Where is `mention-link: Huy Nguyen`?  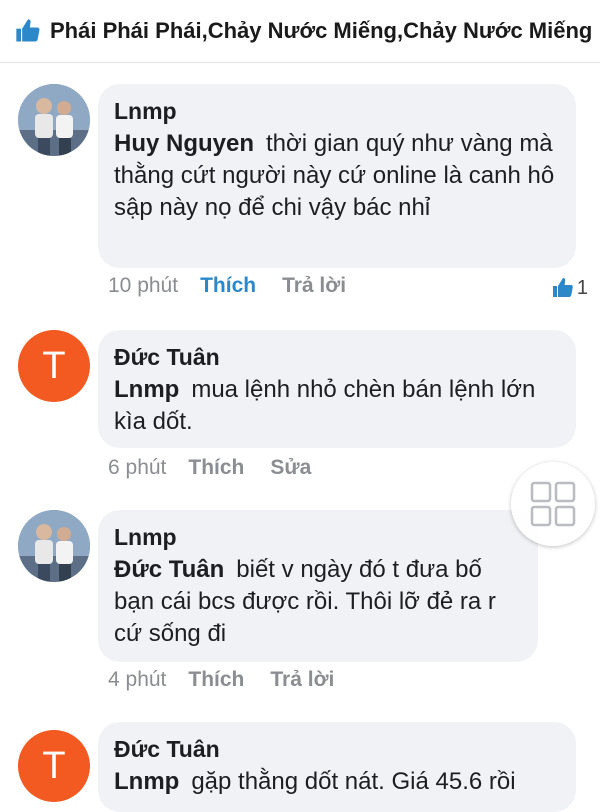
mention-link: Huy Nguyen is located at coordinates (184, 143).